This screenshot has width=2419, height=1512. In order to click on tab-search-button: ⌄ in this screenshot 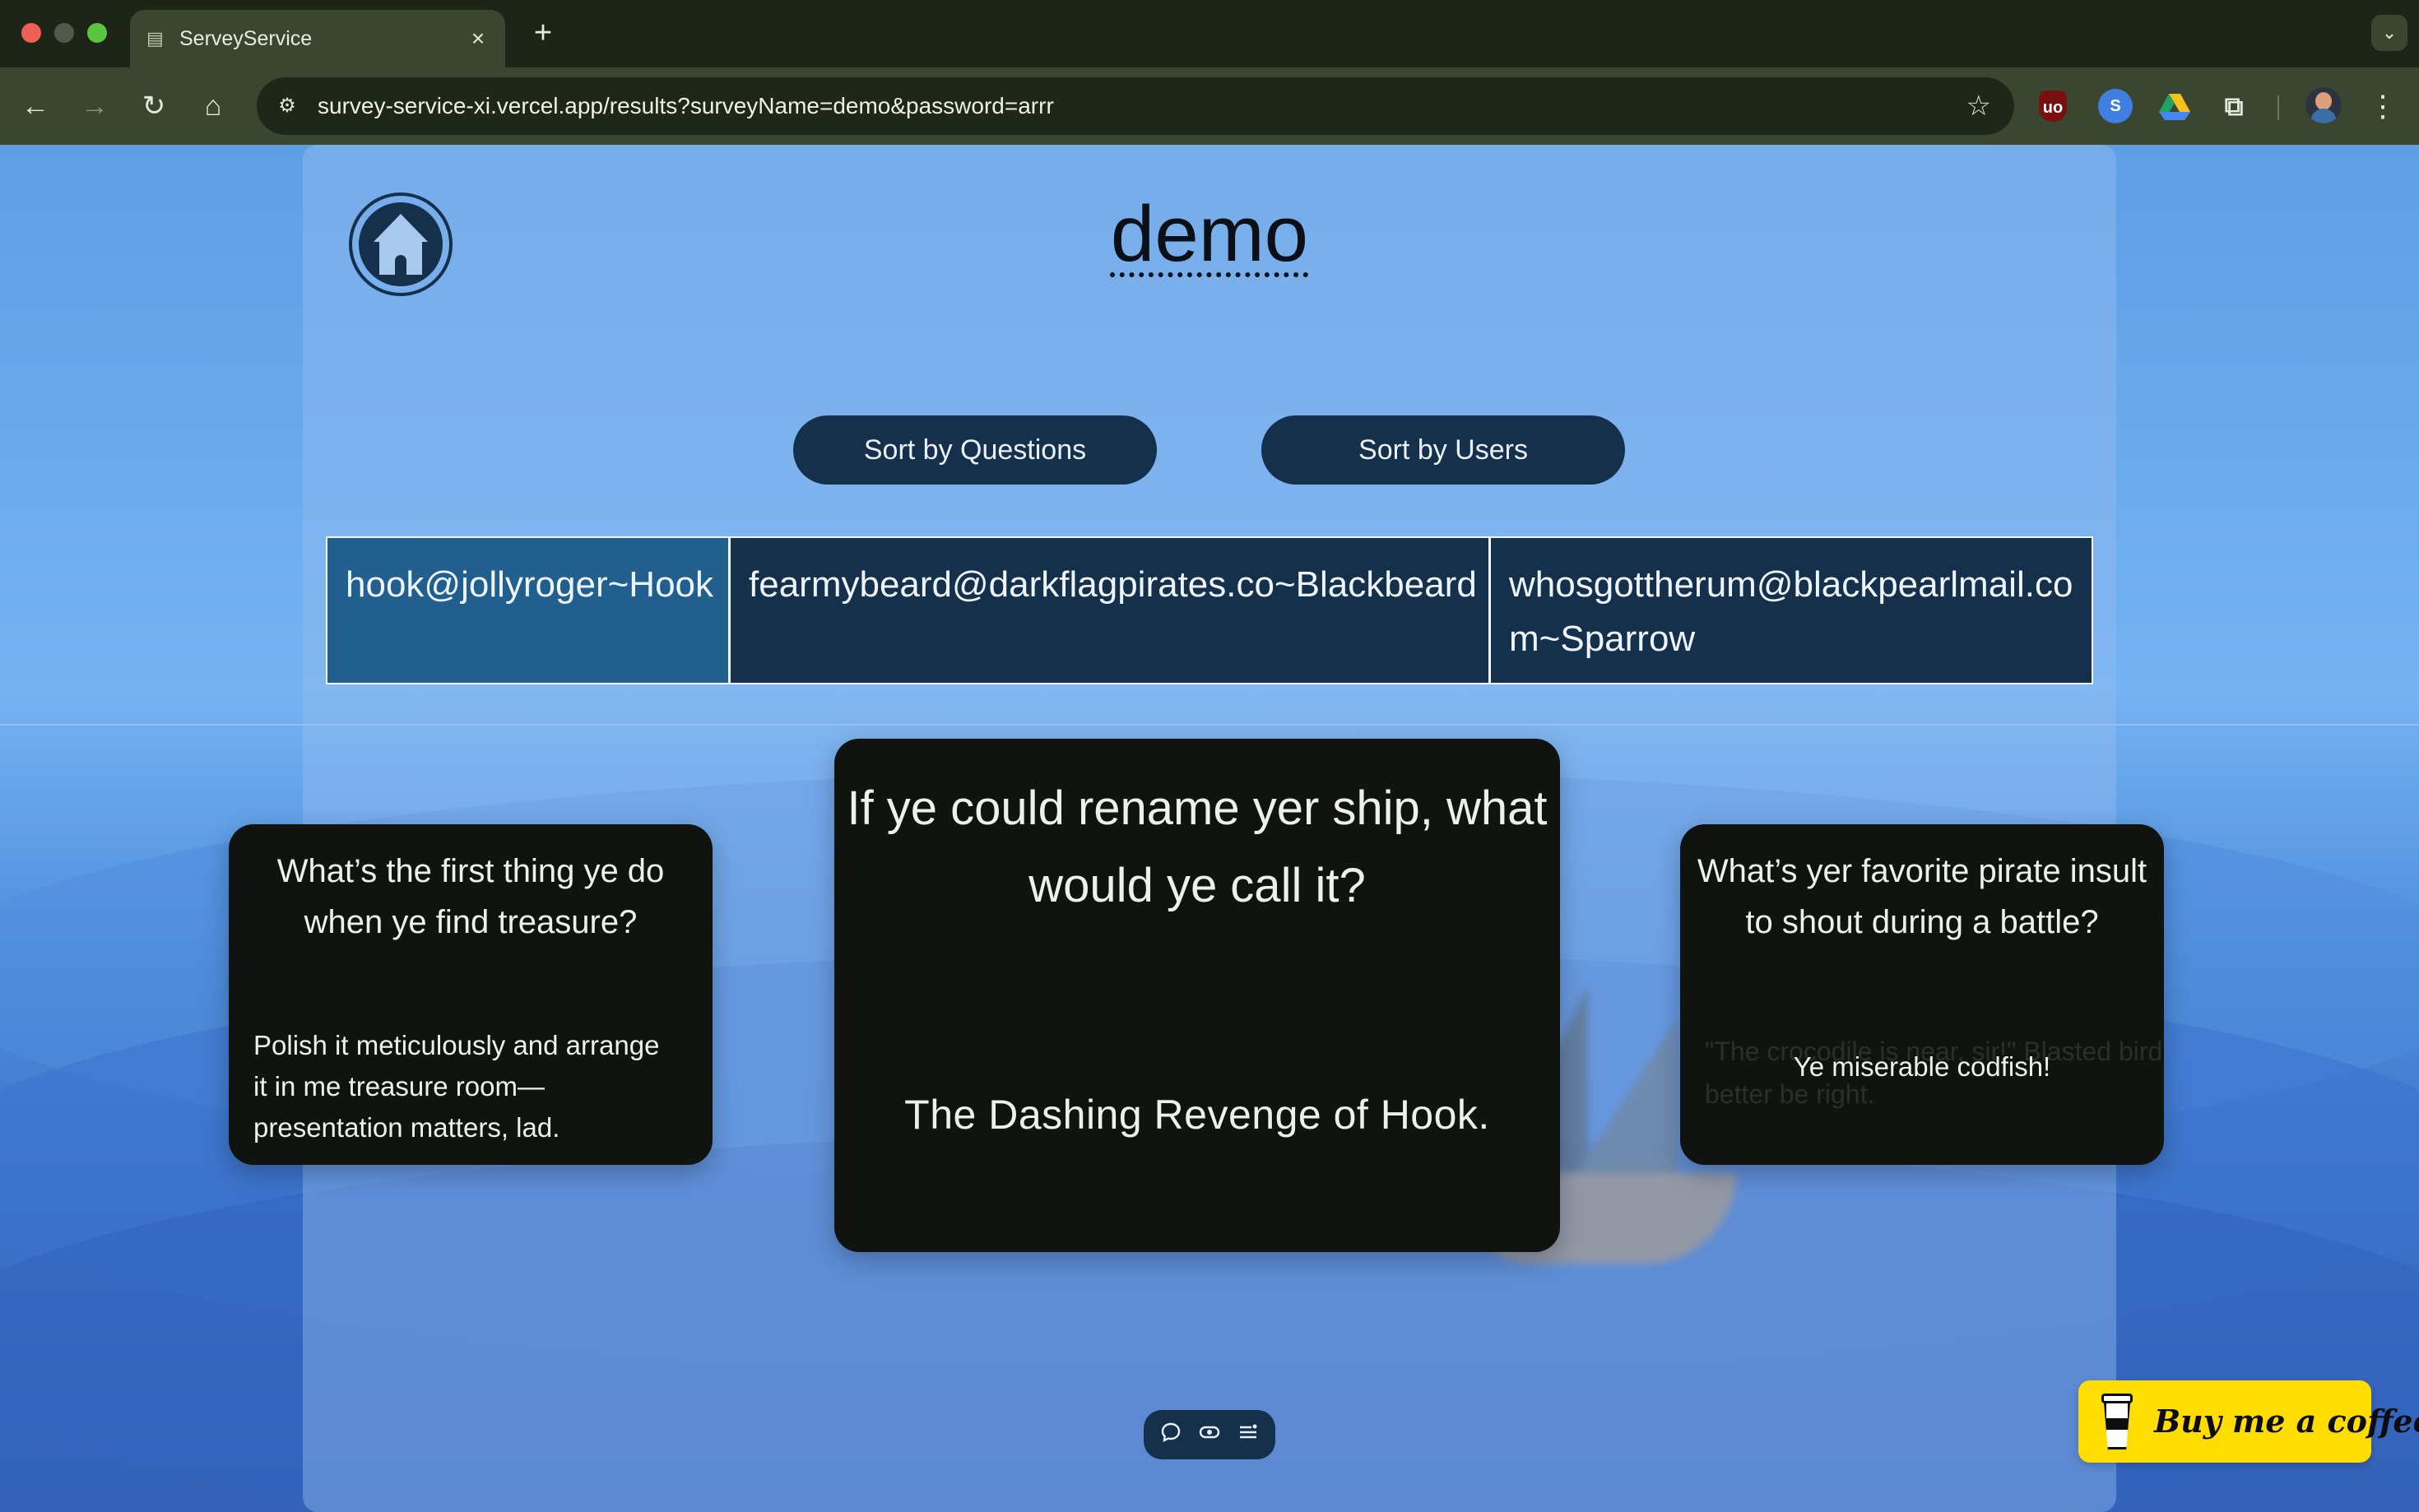, I will do `click(2389, 33)`.